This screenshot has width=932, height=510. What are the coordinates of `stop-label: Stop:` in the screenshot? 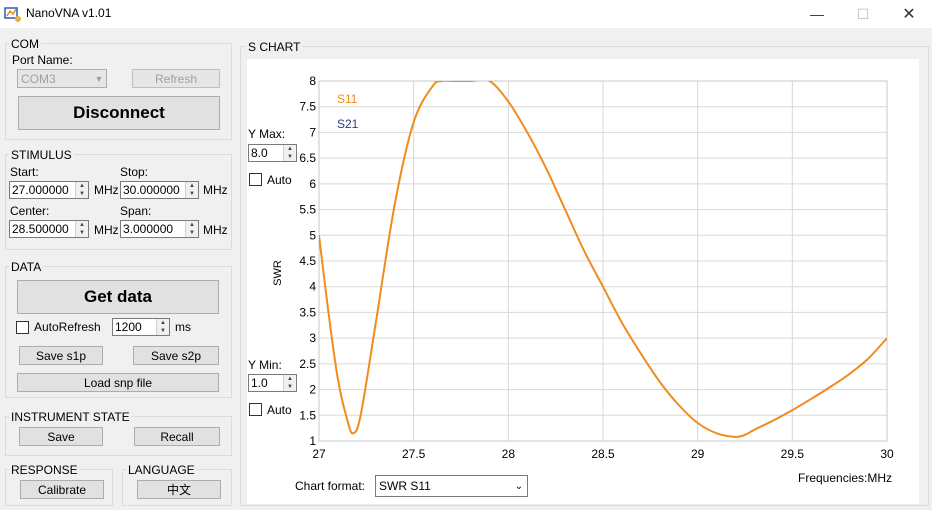 It's located at (134, 172).